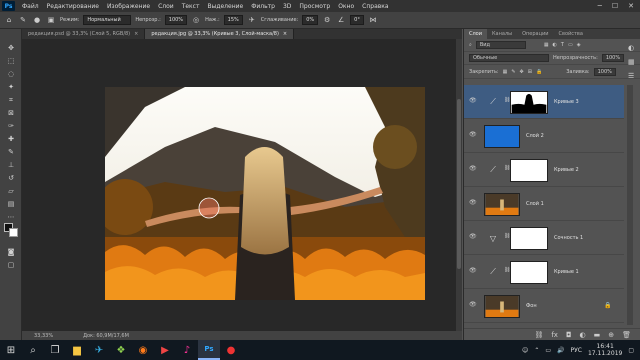 The height and width of the screenshot is (360, 640). I want to click on filter-adjustment-icon: ◐, so click(555, 45).